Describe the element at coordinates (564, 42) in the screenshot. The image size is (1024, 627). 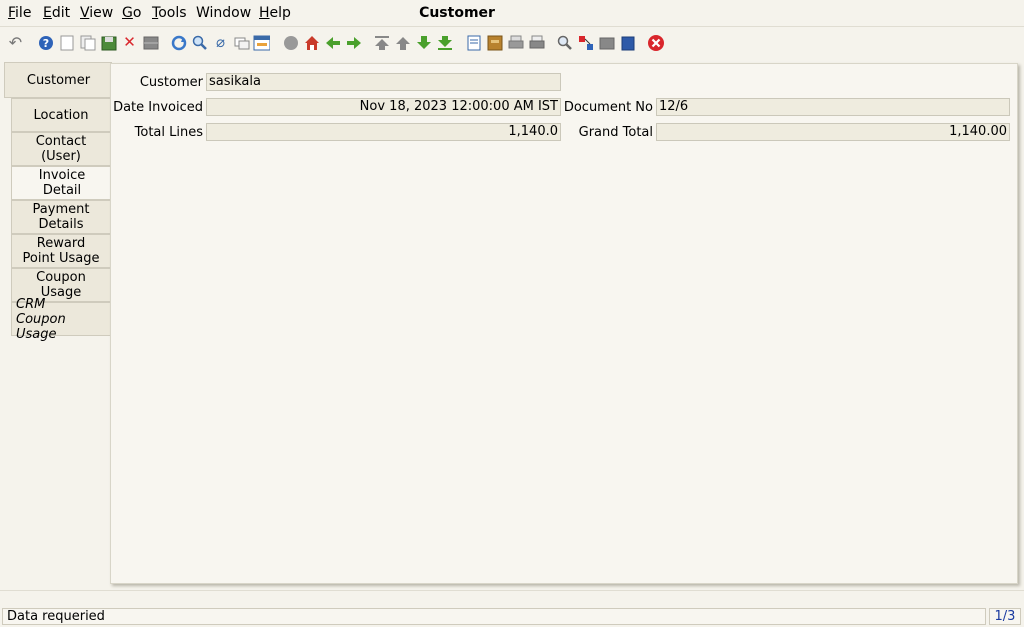
I see `zoom-icon` at that location.